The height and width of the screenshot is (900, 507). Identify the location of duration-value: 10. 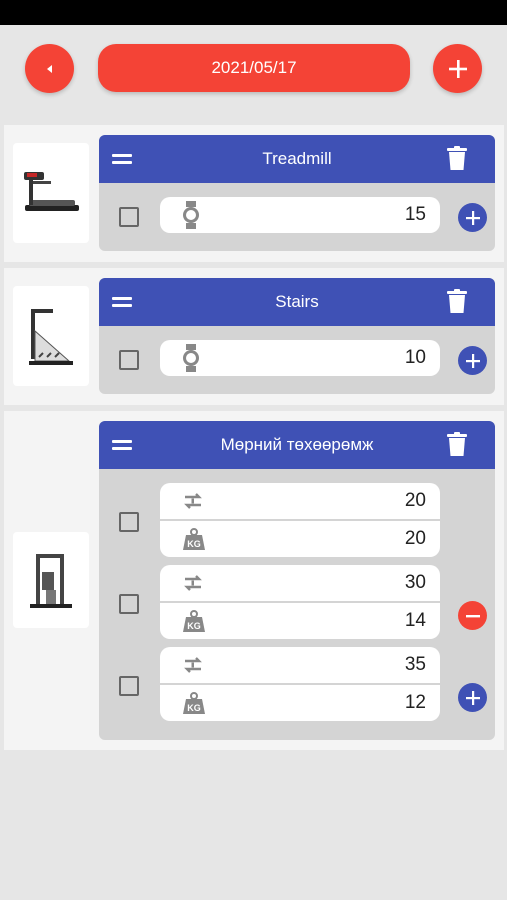
(415, 357).